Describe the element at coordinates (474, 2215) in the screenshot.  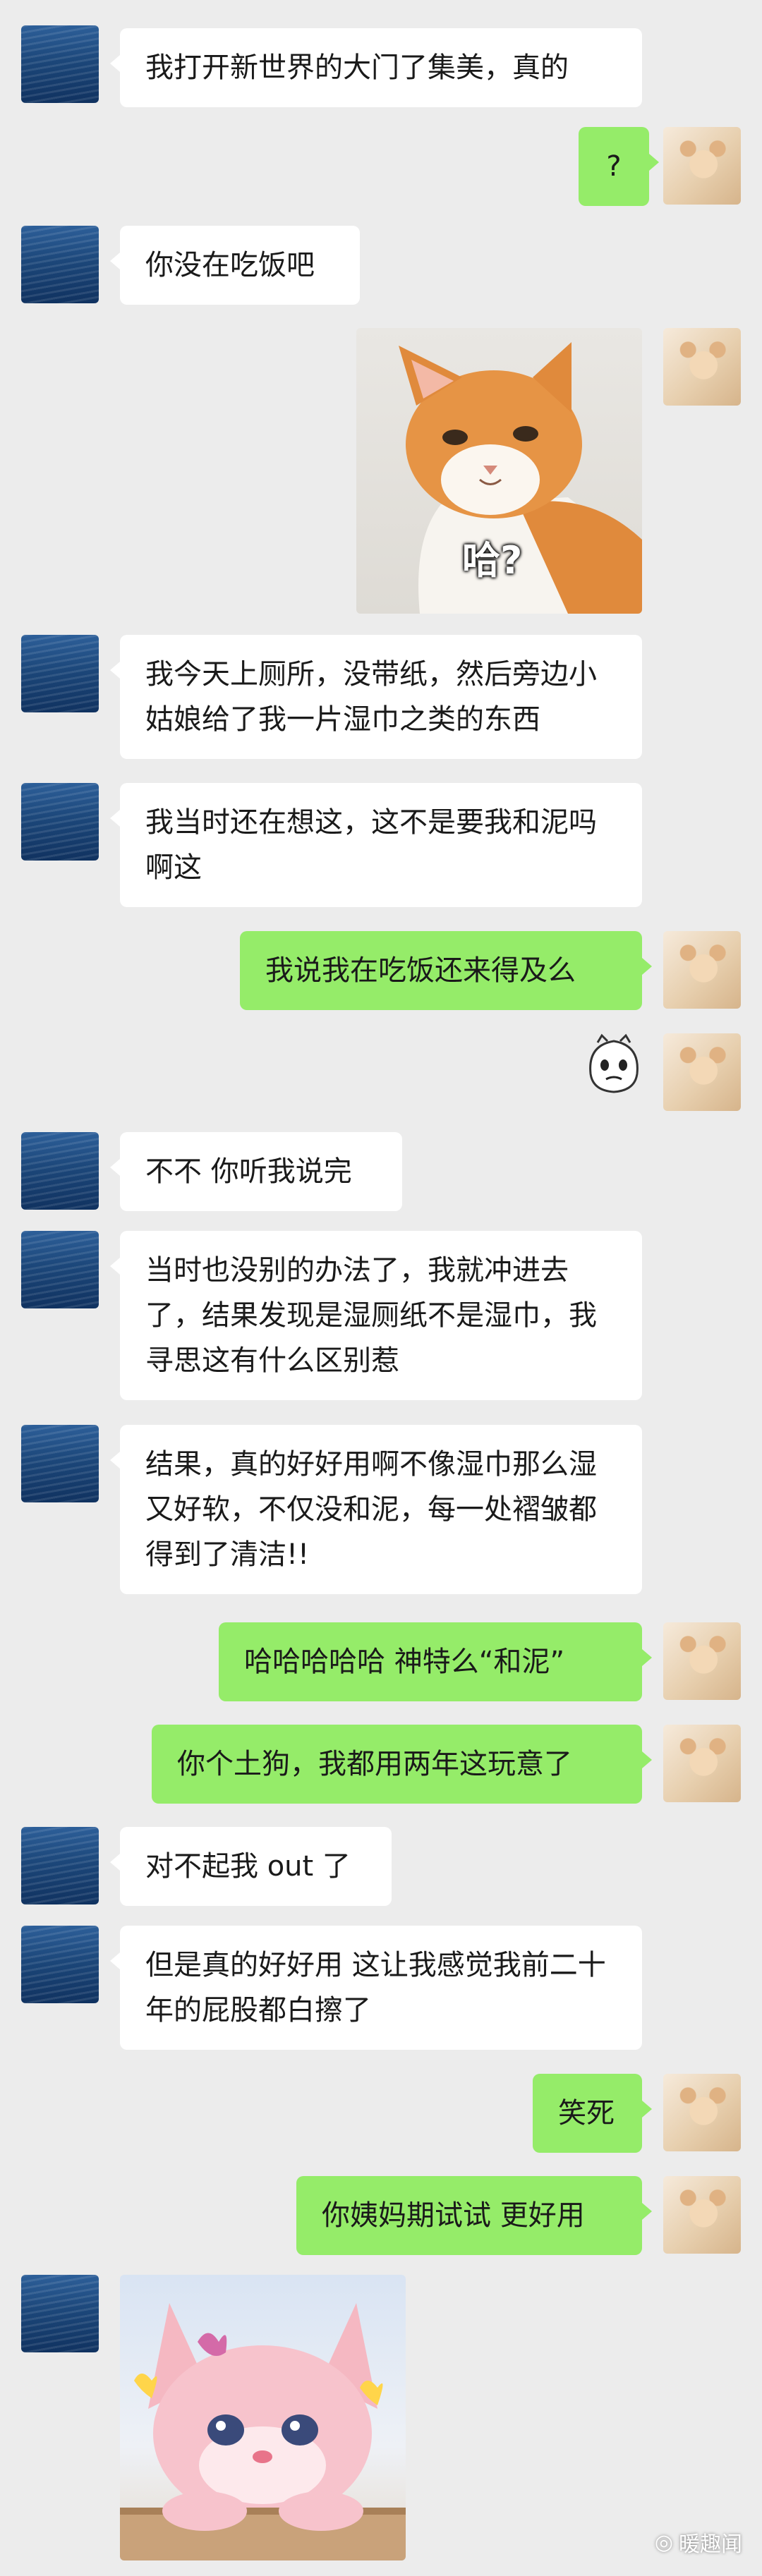
I see `message-bubble-outgoing: 你姨妈期试试 更好用` at that location.